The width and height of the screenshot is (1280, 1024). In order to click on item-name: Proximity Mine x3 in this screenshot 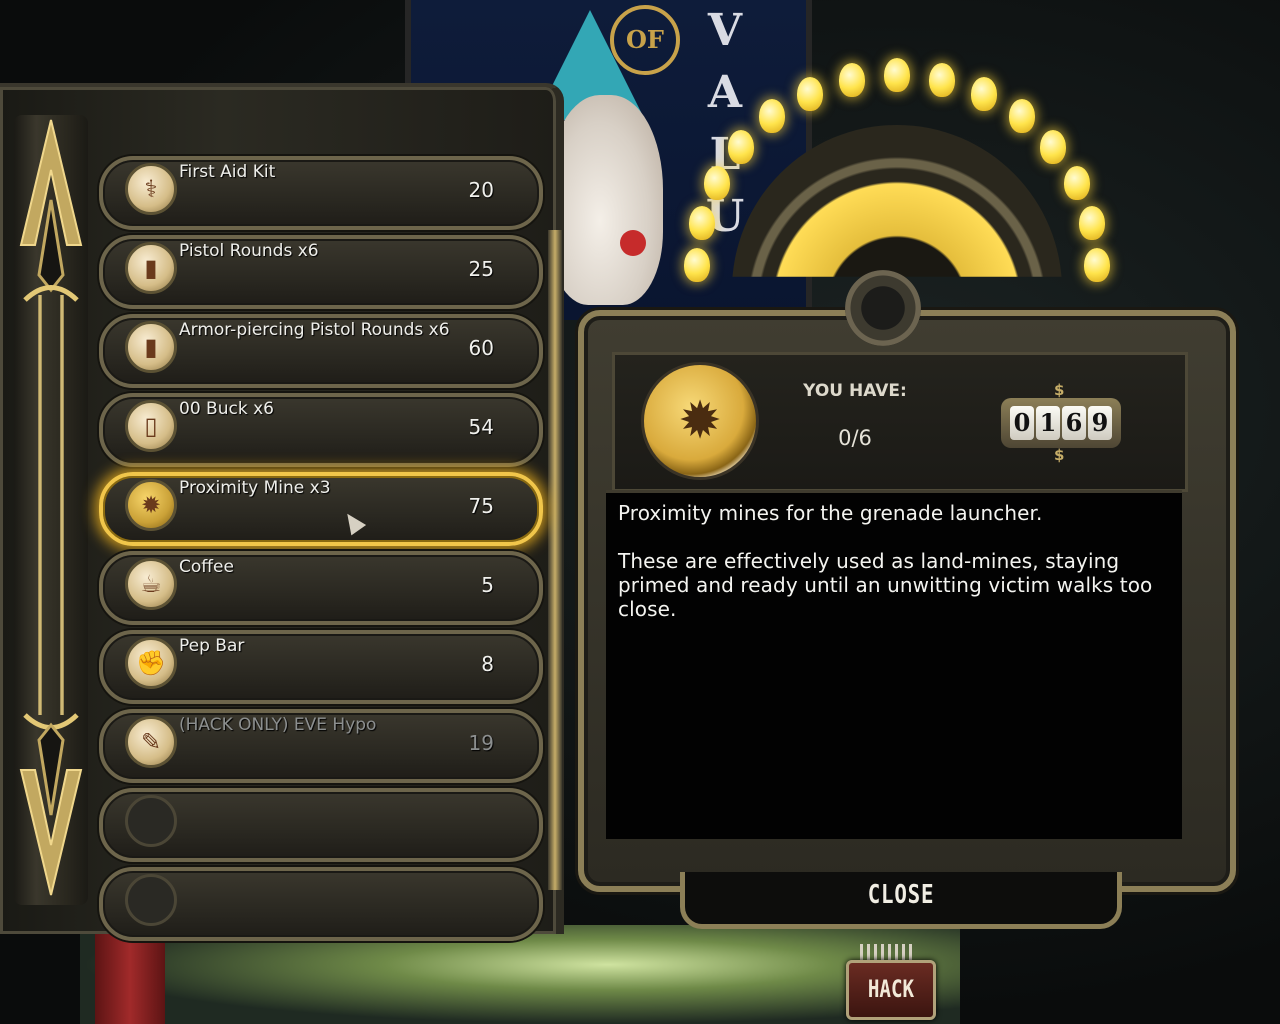, I will do `click(255, 488)`.